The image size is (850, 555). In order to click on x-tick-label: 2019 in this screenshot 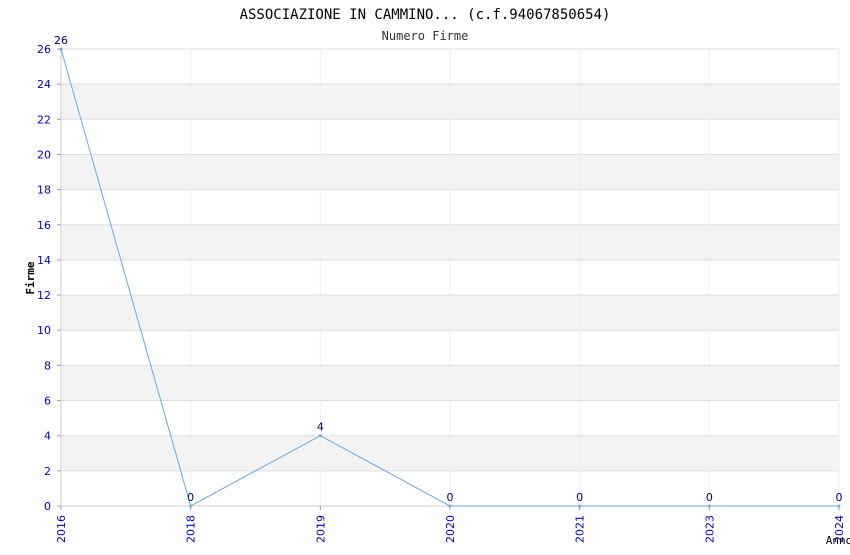, I will do `click(320, 529)`.